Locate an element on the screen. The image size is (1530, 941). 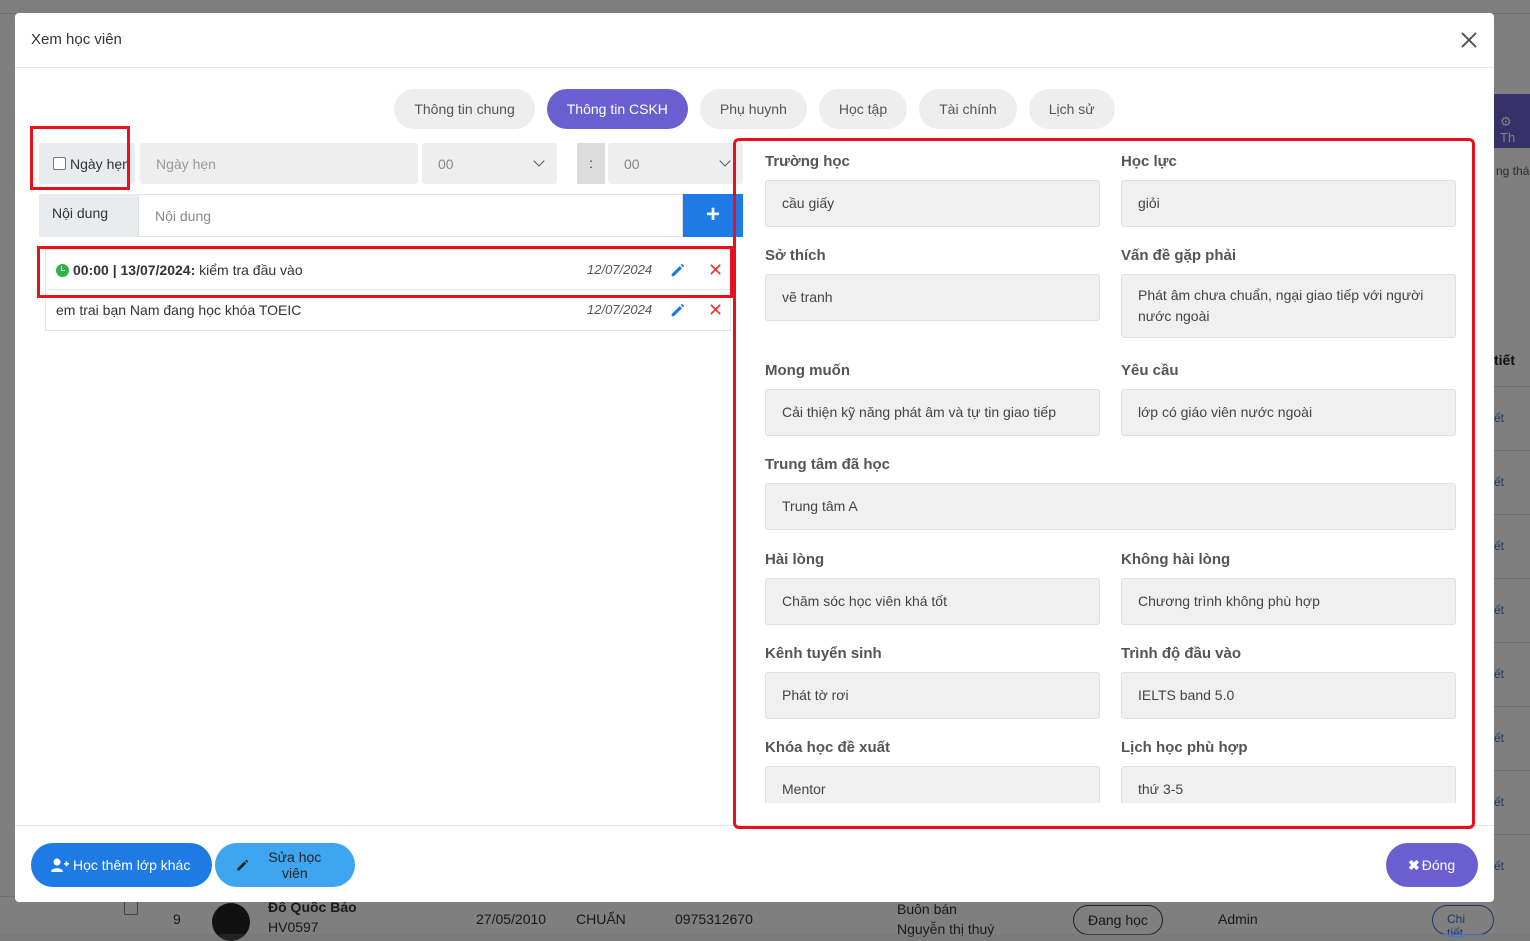
field-label: Yêu cầu is located at coordinates (1150, 370).